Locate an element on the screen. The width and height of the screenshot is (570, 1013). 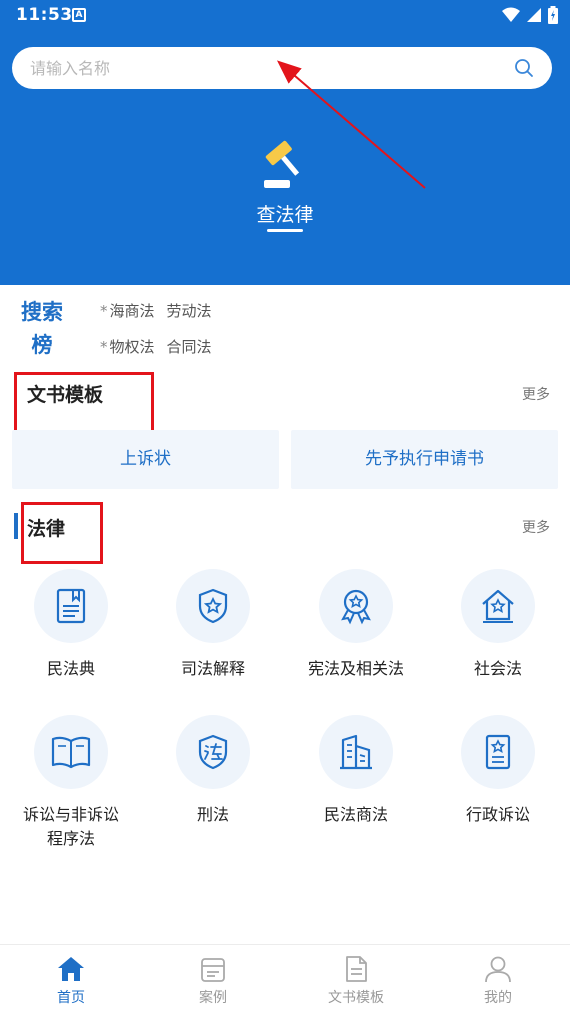
ranking-title: 搜索榜 is located at coordinates (42, 328).